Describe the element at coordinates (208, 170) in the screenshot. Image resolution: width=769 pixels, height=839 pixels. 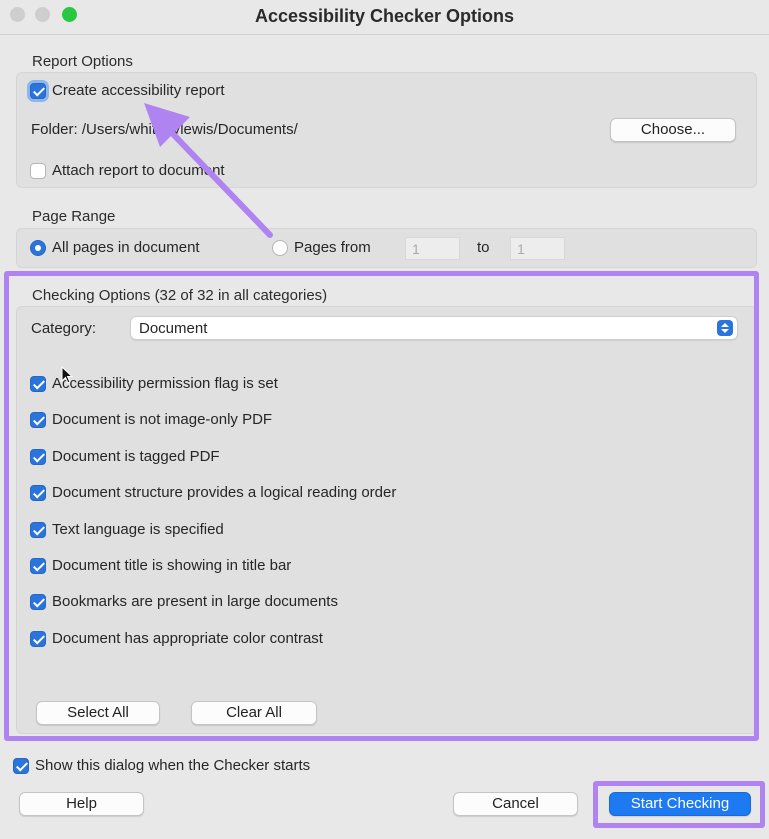
I see `annotation-arrow-icon` at that location.